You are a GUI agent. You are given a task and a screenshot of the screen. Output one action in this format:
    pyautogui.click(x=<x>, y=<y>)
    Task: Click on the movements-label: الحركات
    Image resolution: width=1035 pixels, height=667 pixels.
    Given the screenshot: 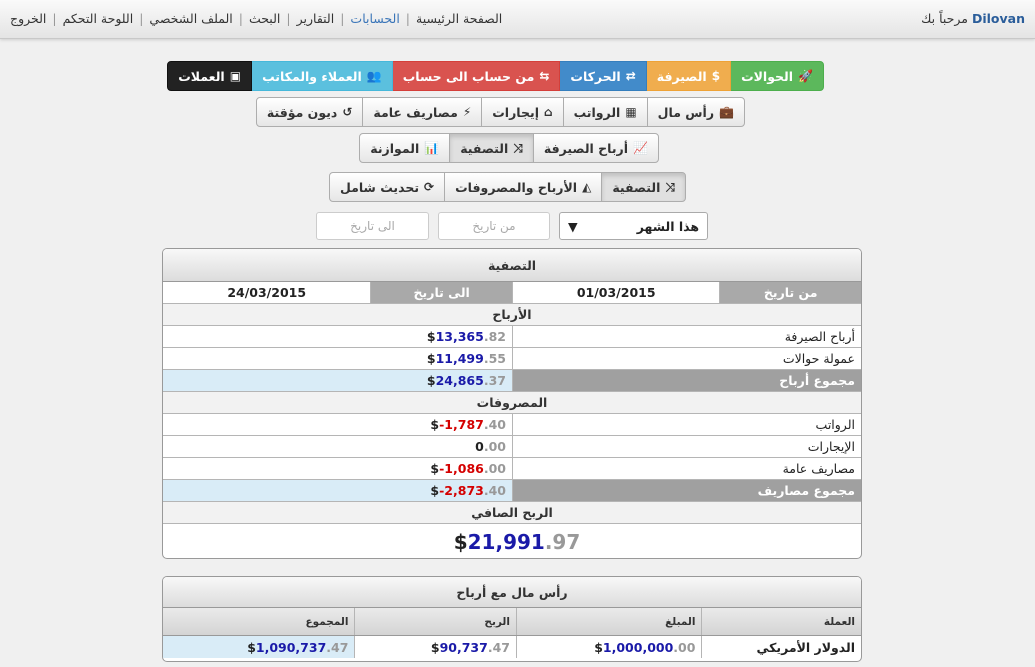 What is the action you would take?
    pyautogui.click(x=595, y=76)
    